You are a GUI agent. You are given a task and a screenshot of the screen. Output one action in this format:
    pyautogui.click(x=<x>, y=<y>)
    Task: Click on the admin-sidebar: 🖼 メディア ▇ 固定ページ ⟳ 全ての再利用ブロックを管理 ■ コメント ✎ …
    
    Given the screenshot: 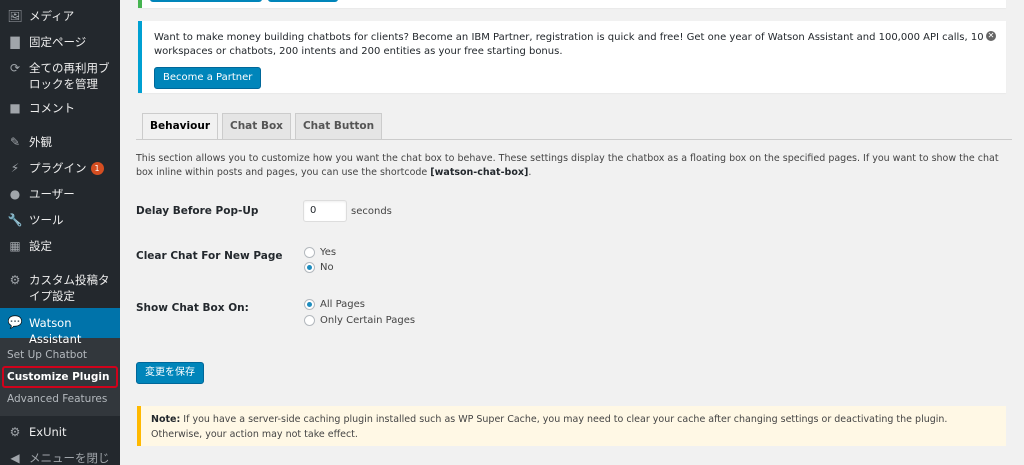 What is the action you would take?
    pyautogui.click(x=60, y=232)
    